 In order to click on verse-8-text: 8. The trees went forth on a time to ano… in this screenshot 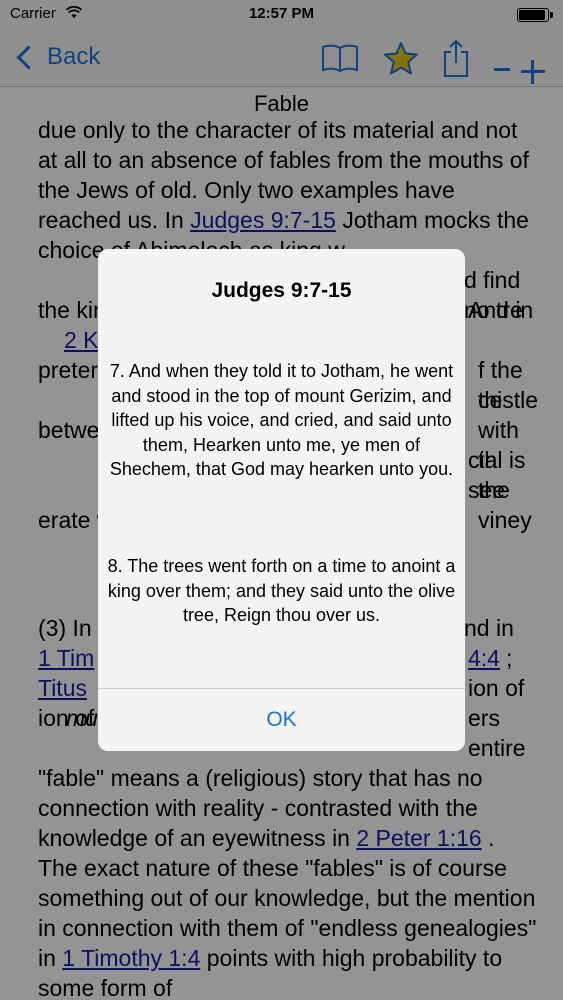, I will do `click(281, 590)`.